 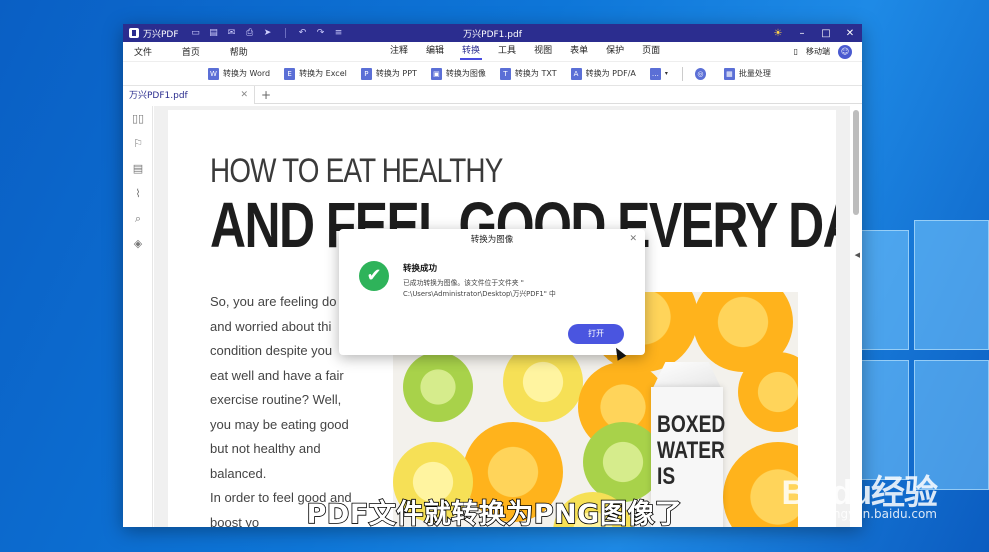 I want to click on image-icon: ▣, so click(x=436, y=73).